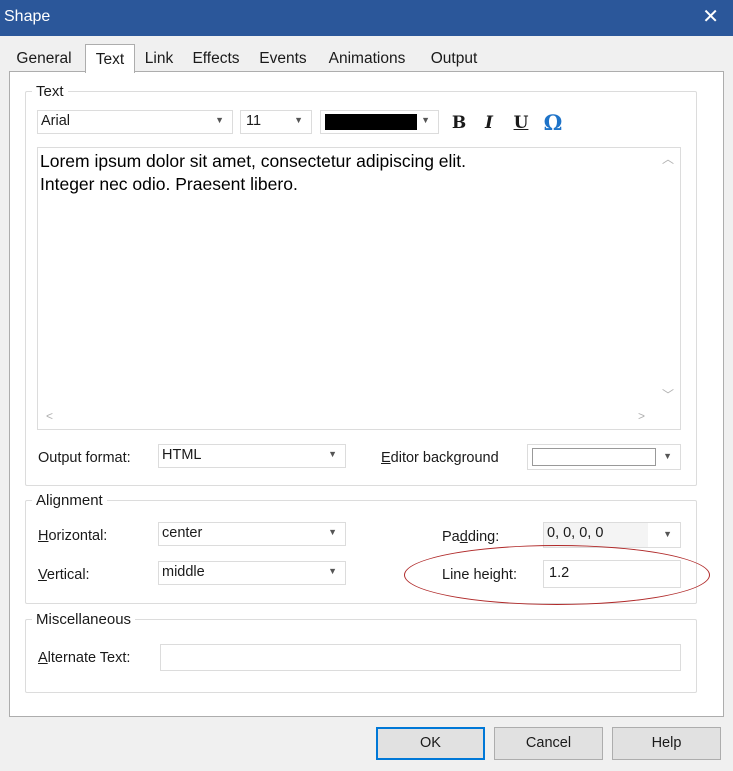 The height and width of the screenshot is (771, 733). What do you see at coordinates (666, 743) in the screenshot?
I see `help-button: Help` at bounding box center [666, 743].